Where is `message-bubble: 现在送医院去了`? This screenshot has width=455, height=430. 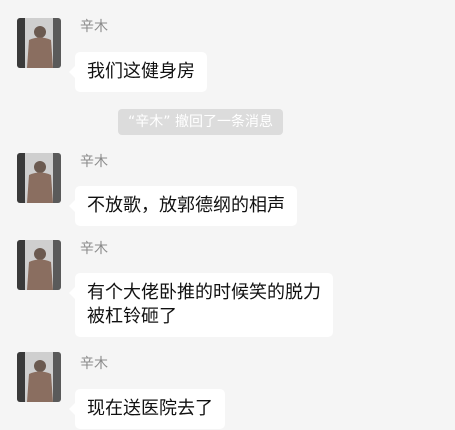
message-bubble: 现在送医院去了 is located at coordinates (147, 409).